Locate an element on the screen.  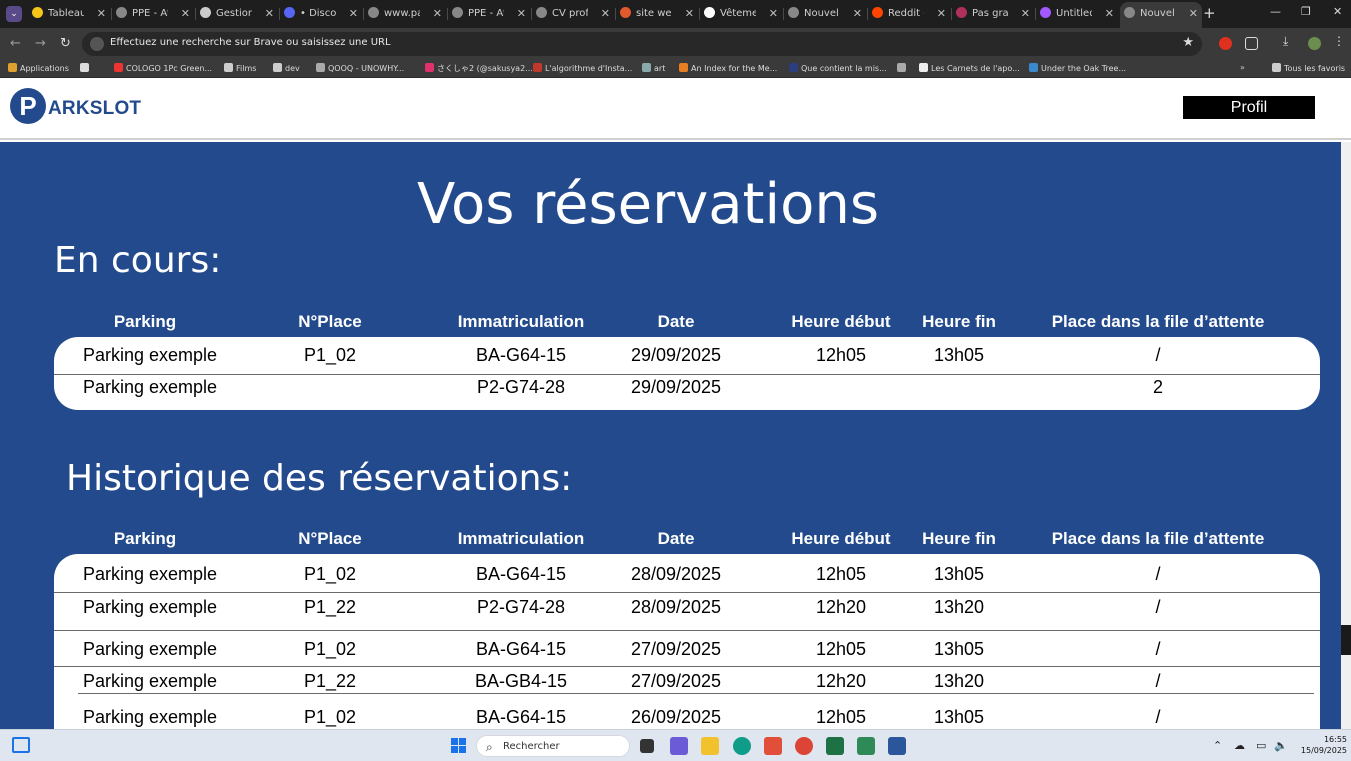
network-icon: ▭ is located at coordinates (1261, 745).